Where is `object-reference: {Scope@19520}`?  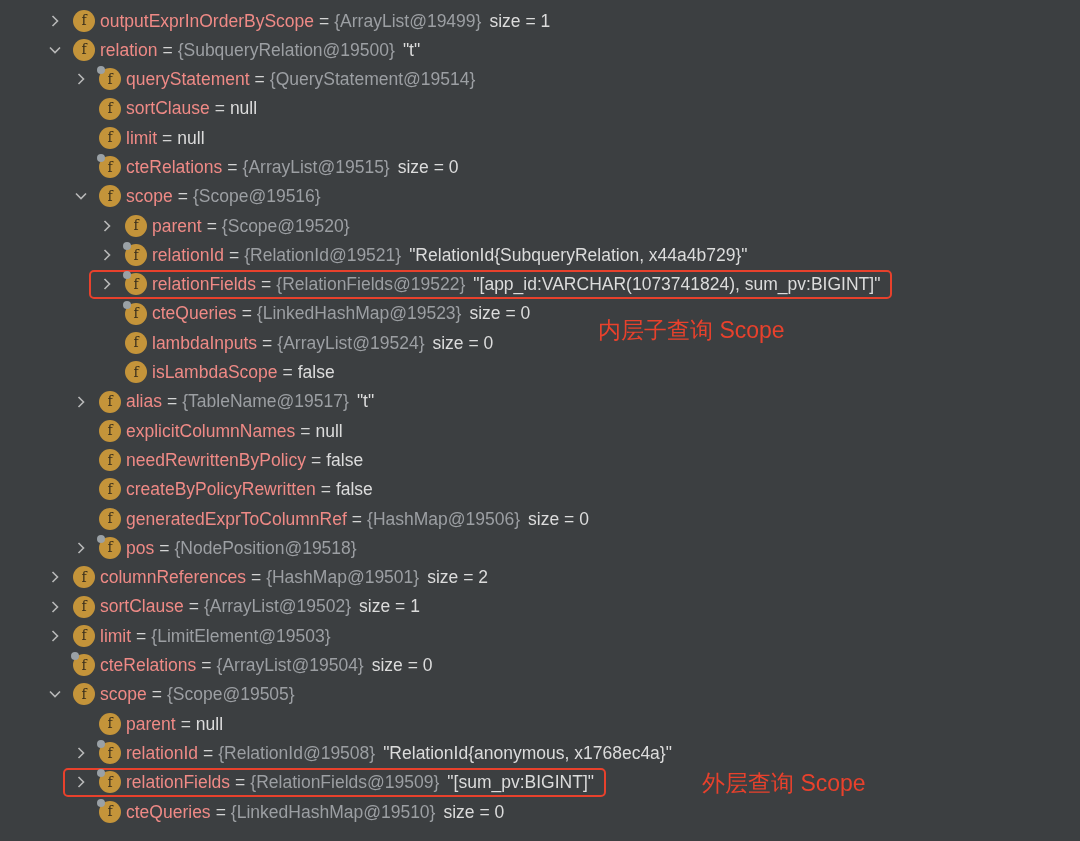 object-reference: {Scope@19520} is located at coordinates (285, 226).